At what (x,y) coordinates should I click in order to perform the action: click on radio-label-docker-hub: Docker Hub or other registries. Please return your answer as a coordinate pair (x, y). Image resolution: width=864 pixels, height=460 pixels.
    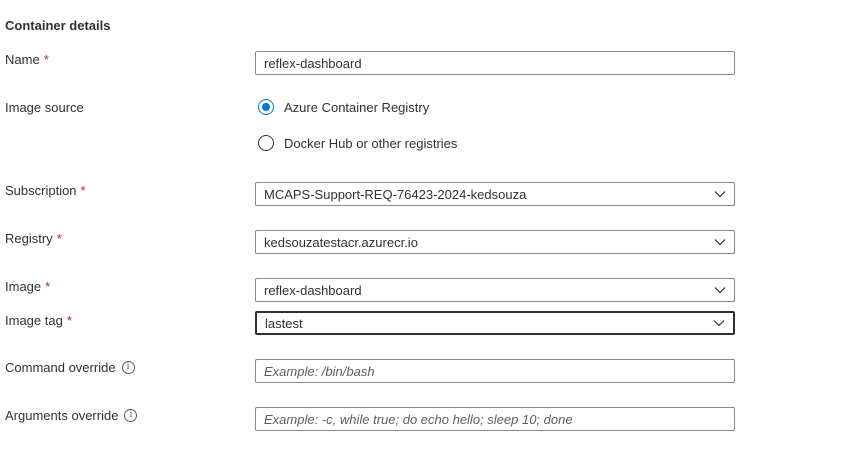
    Looking at the image, I should click on (371, 143).